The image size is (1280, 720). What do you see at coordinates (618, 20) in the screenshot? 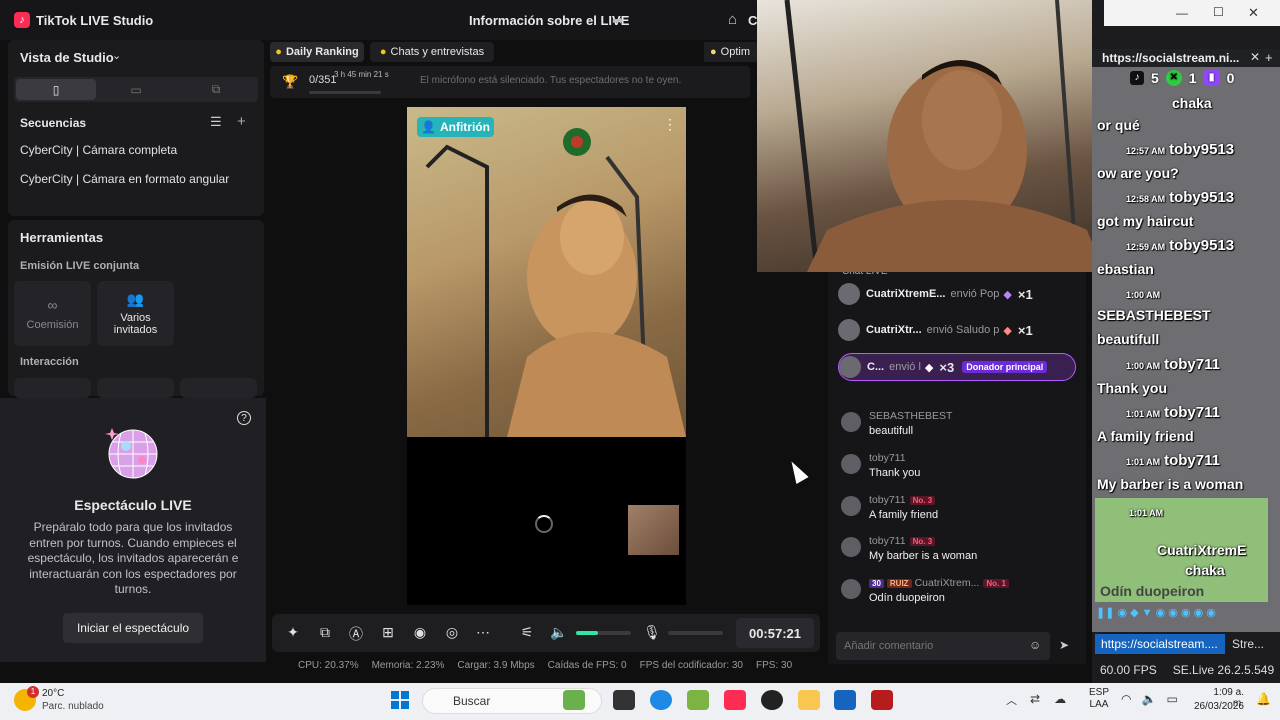
I see `share-icon: ➦` at bounding box center [618, 20].